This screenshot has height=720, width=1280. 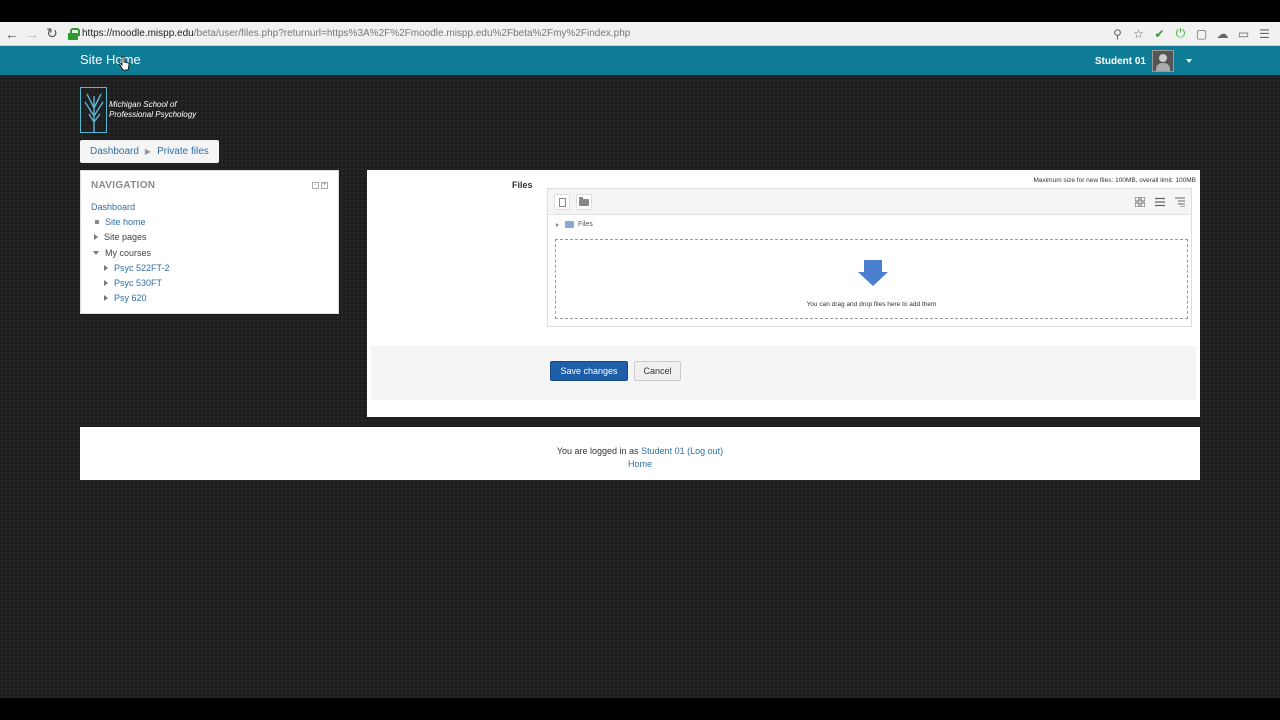 What do you see at coordinates (123, 185) in the screenshot?
I see `navigation-title: NAVIGATION` at bounding box center [123, 185].